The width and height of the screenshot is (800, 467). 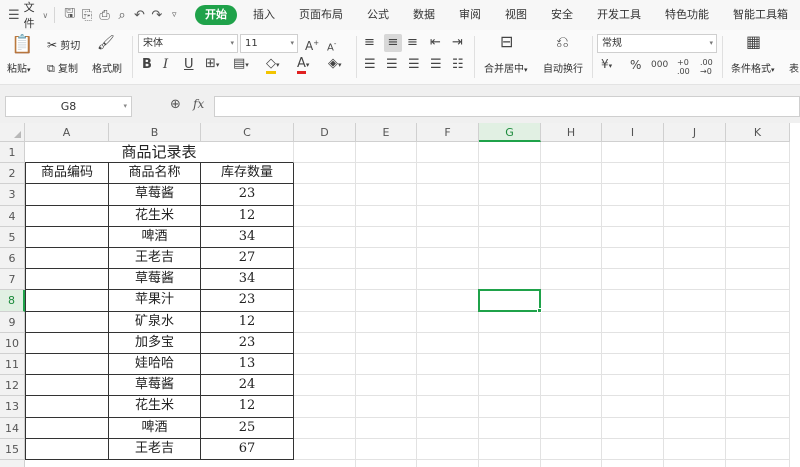 What do you see at coordinates (62, 68) in the screenshot?
I see `copy-button: ⧉ 复制` at bounding box center [62, 68].